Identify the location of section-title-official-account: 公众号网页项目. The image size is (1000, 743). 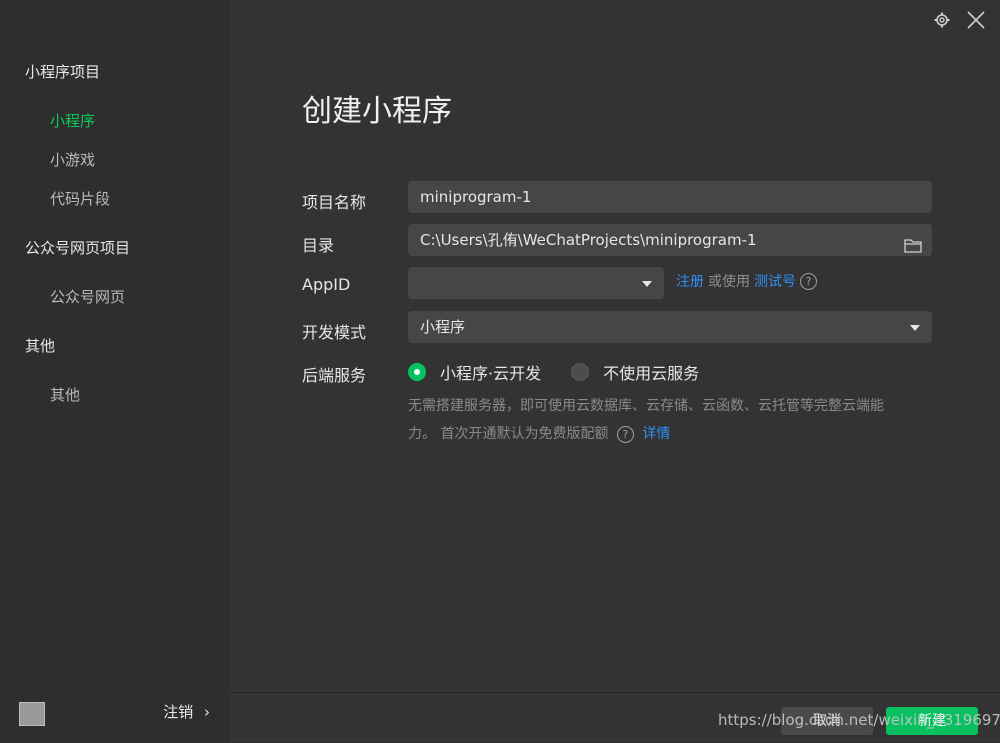
(78, 248).